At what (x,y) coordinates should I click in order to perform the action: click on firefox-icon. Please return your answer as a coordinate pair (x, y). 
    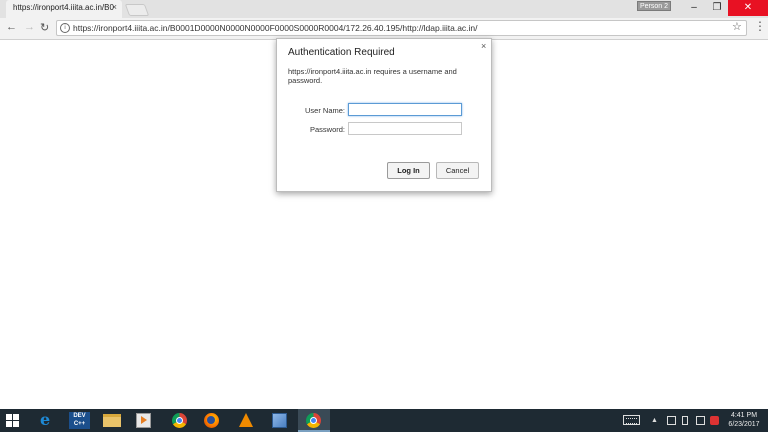
    Looking at the image, I should click on (211, 420).